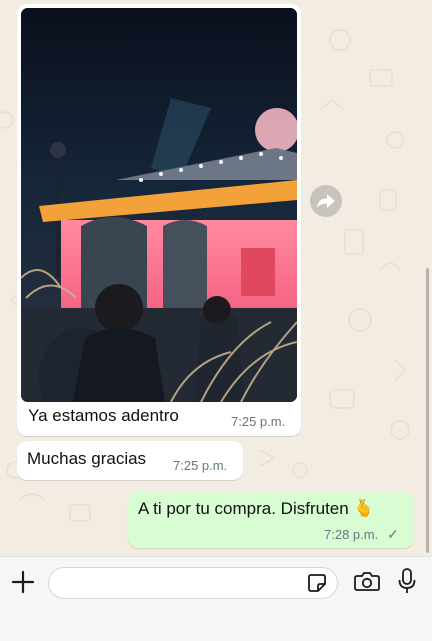 This screenshot has width=432, height=641. Describe the element at coordinates (256, 508) in the screenshot. I see `message-text: A ti por tu compra. Disfruten 🫰` at that location.